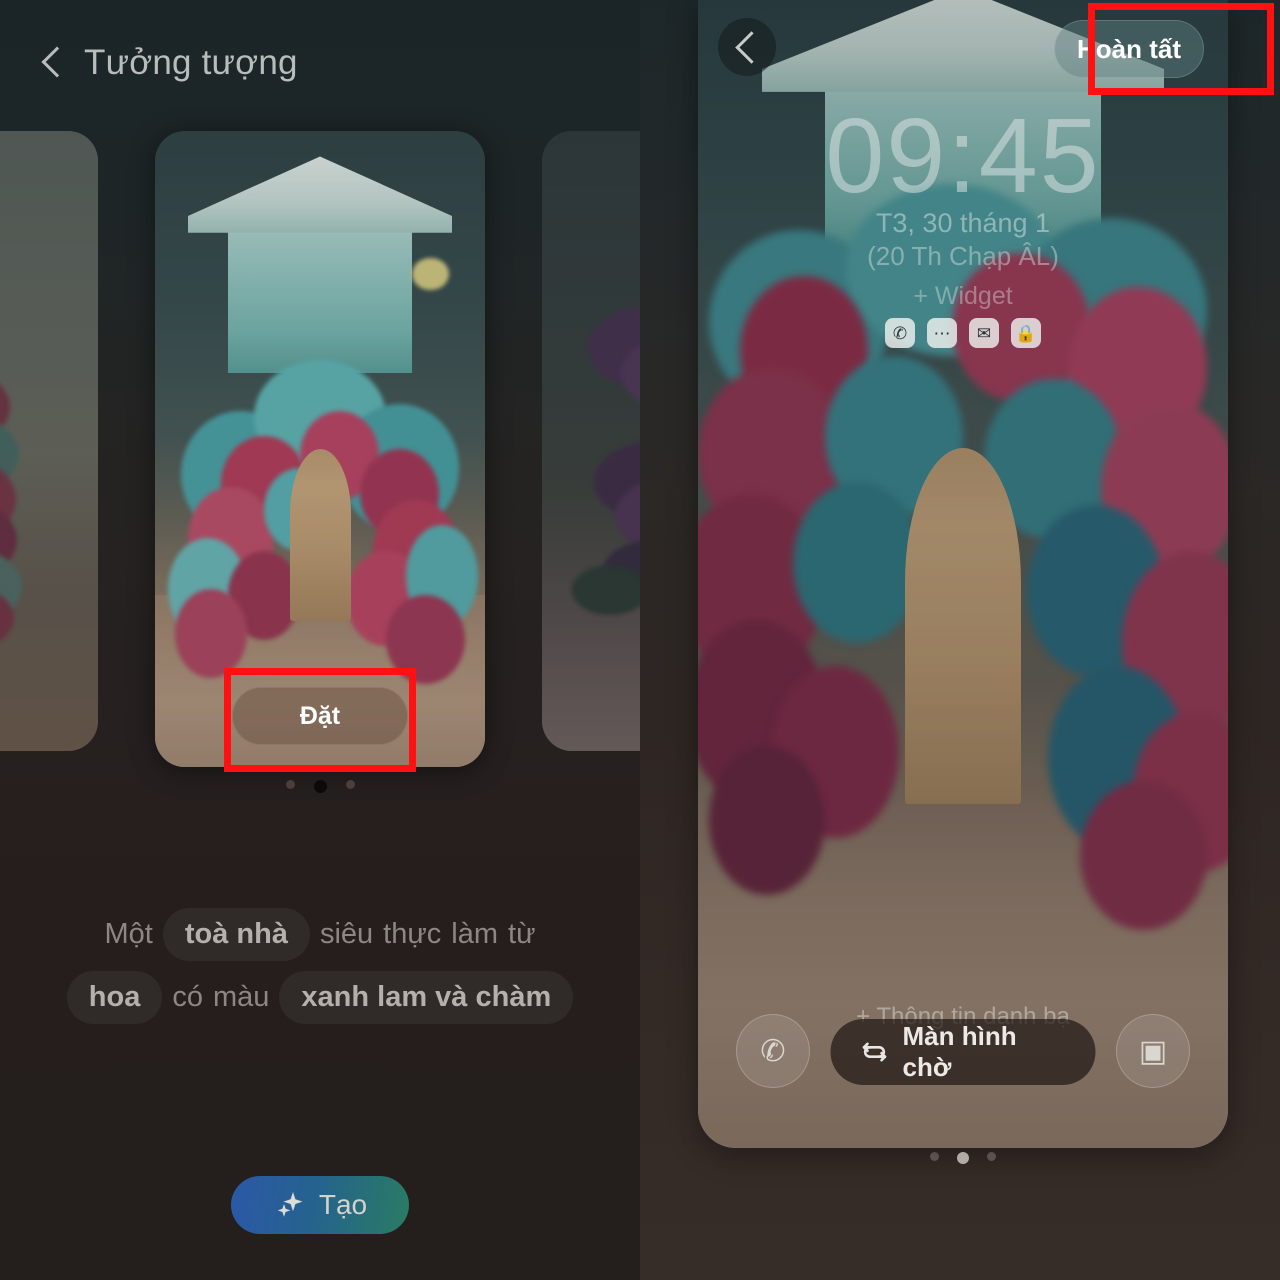 The height and width of the screenshot is (1280, 1280). What do you see at coordinates (241, 997) in the screenshot?
I see `prompt-token: màu` at bounding box center [241, 997].